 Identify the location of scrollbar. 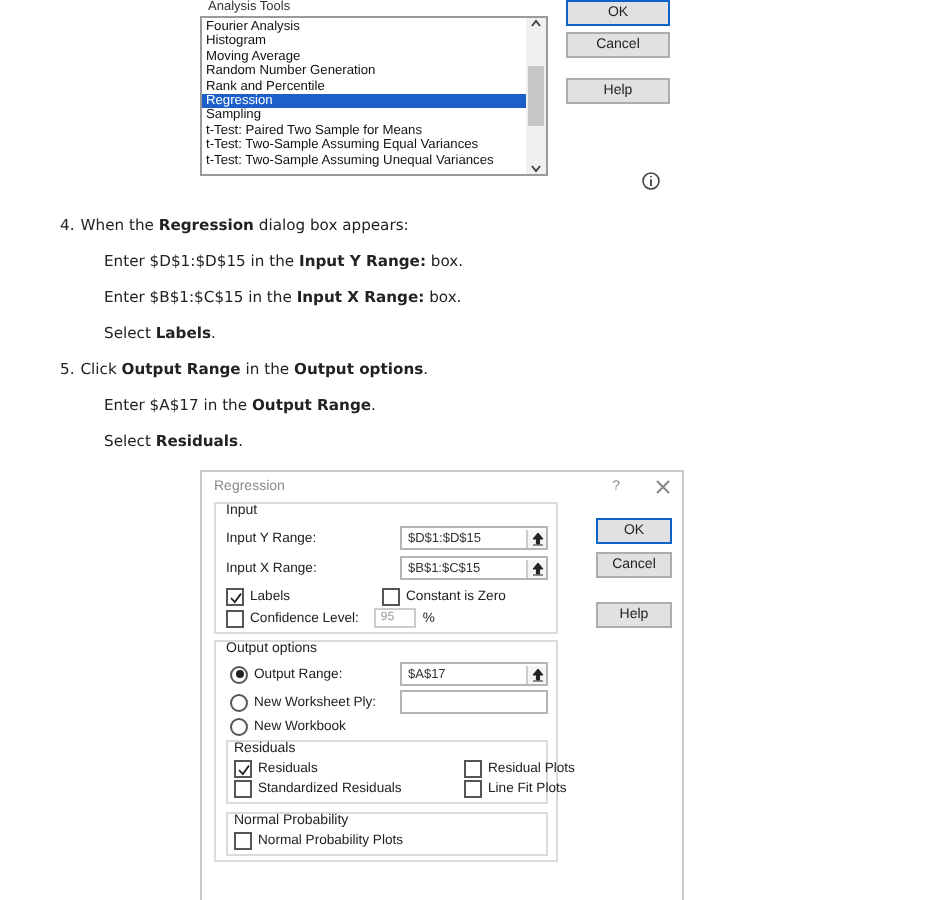
(536, 96).